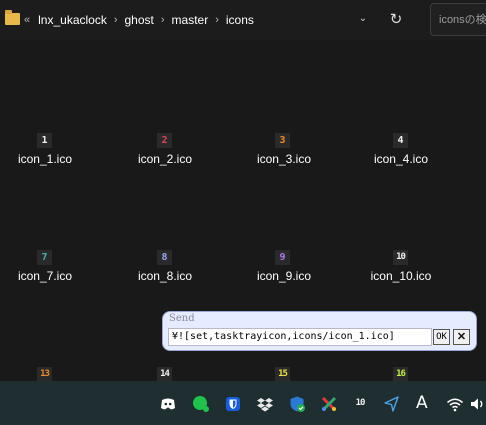  What do you see at coordinates (165, 276) in the screenshot?
I see `file-name: icon_8.ico` at bounding box center [165, 276].